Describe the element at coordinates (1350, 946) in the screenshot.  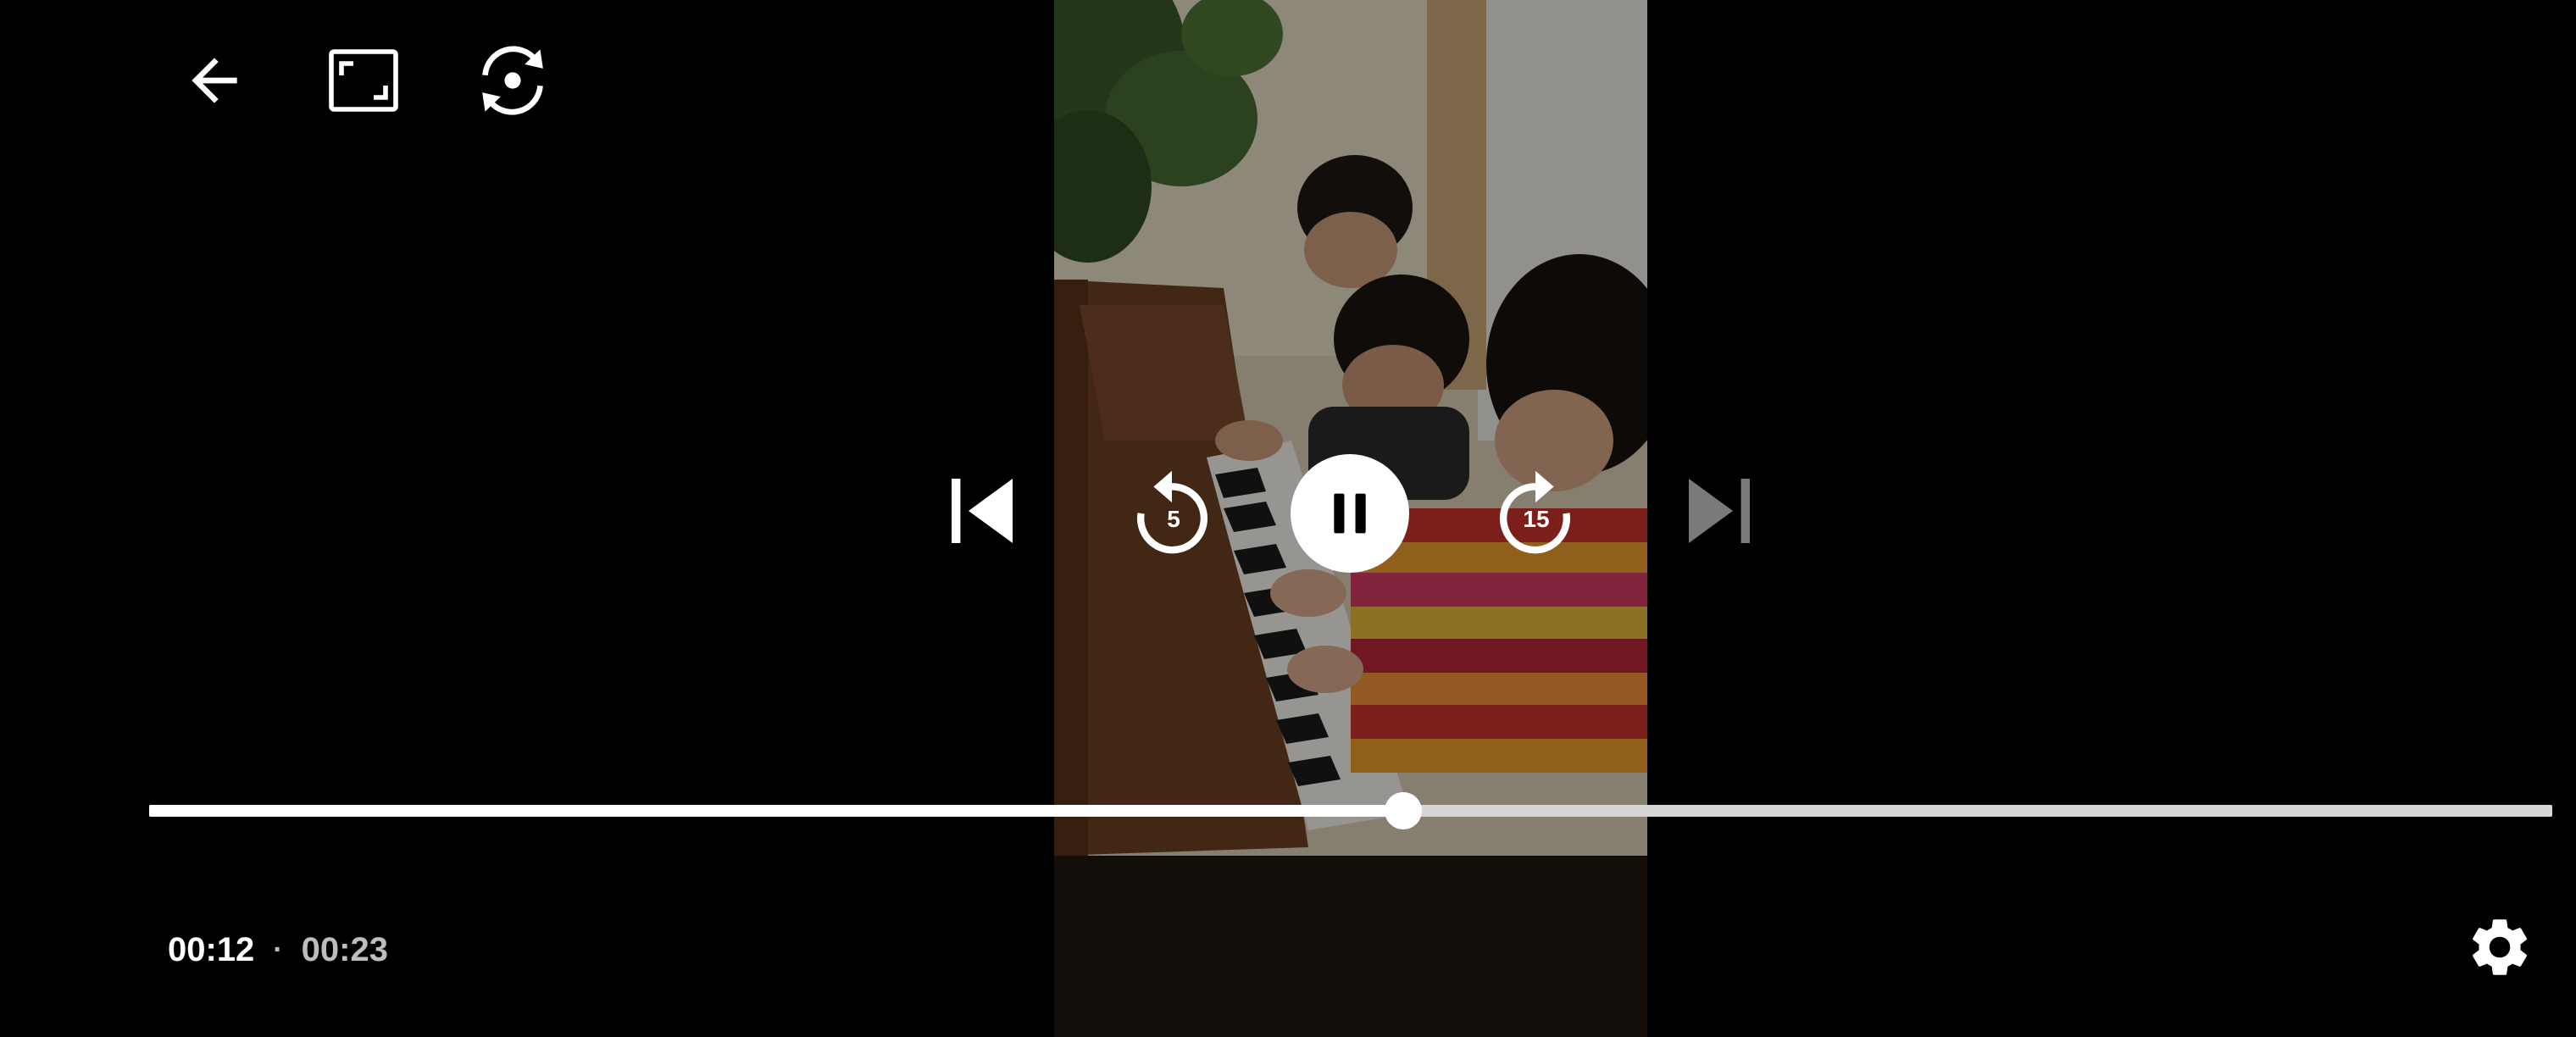
I see `video-bottom-shade` at that location.